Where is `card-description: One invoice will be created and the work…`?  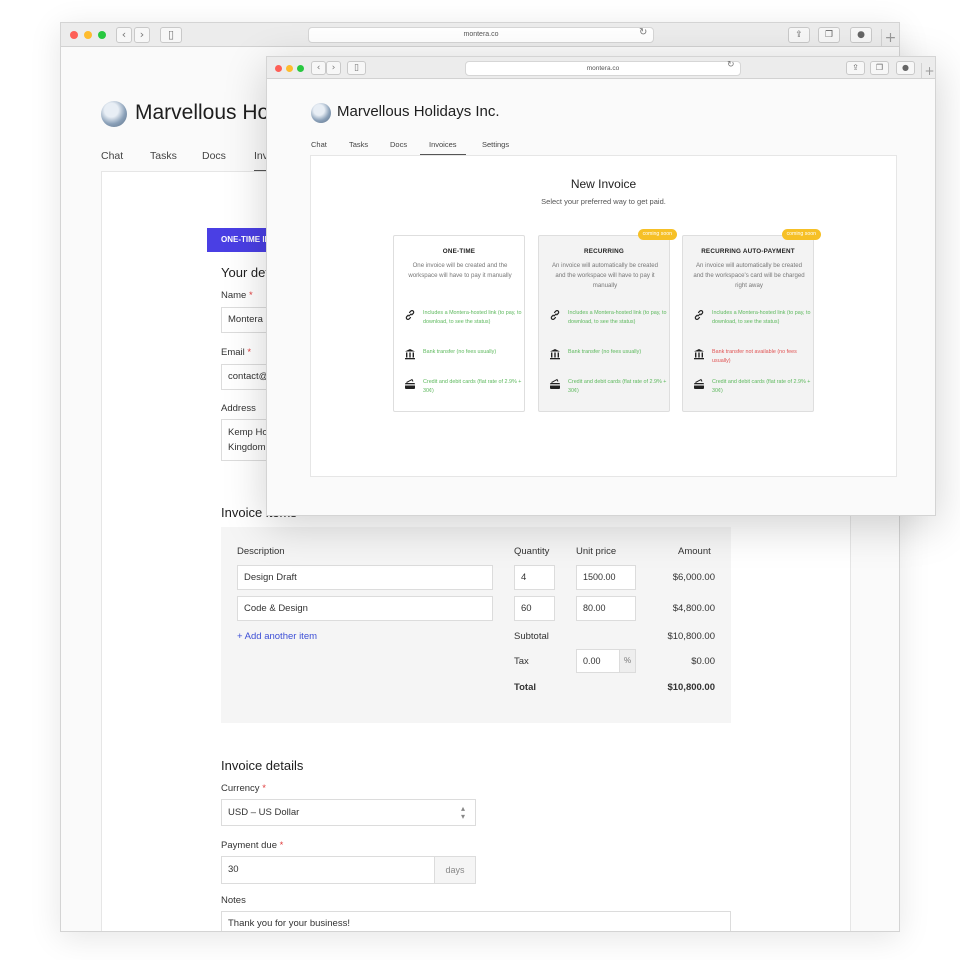
card-description: One invoice will be created and the work… is located at coordinates (460, 271).